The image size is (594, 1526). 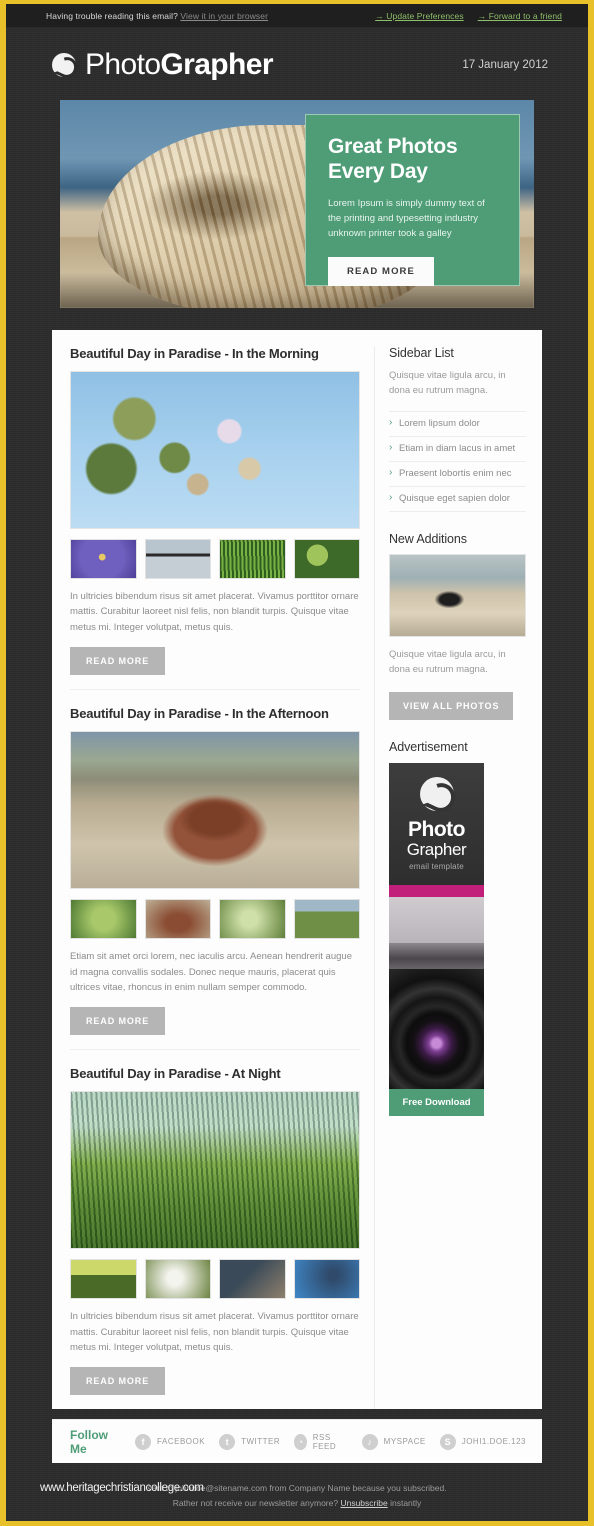 What do you see at coordinates (436, 849) in the screenshot?
I see `ad-line-2: Grapher` at bounding box center [436, 849].